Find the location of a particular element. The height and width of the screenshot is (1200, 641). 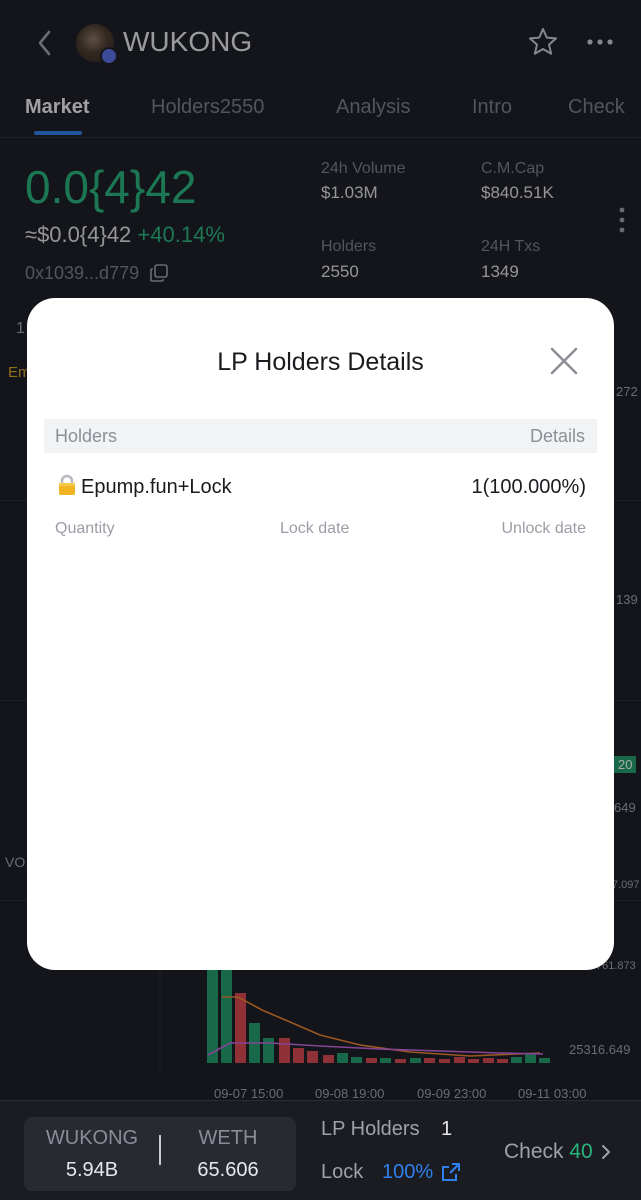

sub-quantity: Quantity is located at coordinates (85, 528).